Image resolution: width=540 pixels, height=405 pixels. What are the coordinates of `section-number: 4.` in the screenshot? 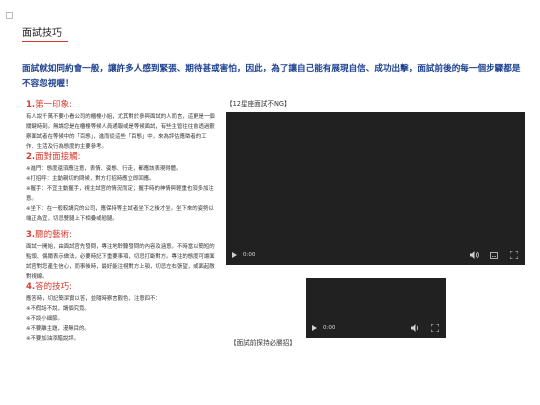 It's located at (31, 287).